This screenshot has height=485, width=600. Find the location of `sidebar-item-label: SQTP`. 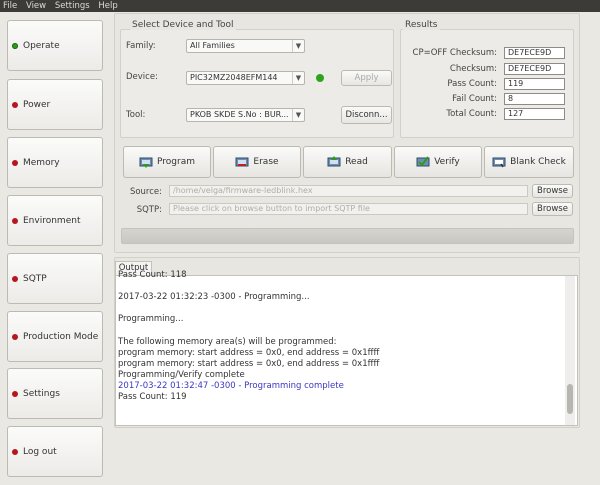

sidebar-item-label: SQTP is located at coordinates (35, 278).